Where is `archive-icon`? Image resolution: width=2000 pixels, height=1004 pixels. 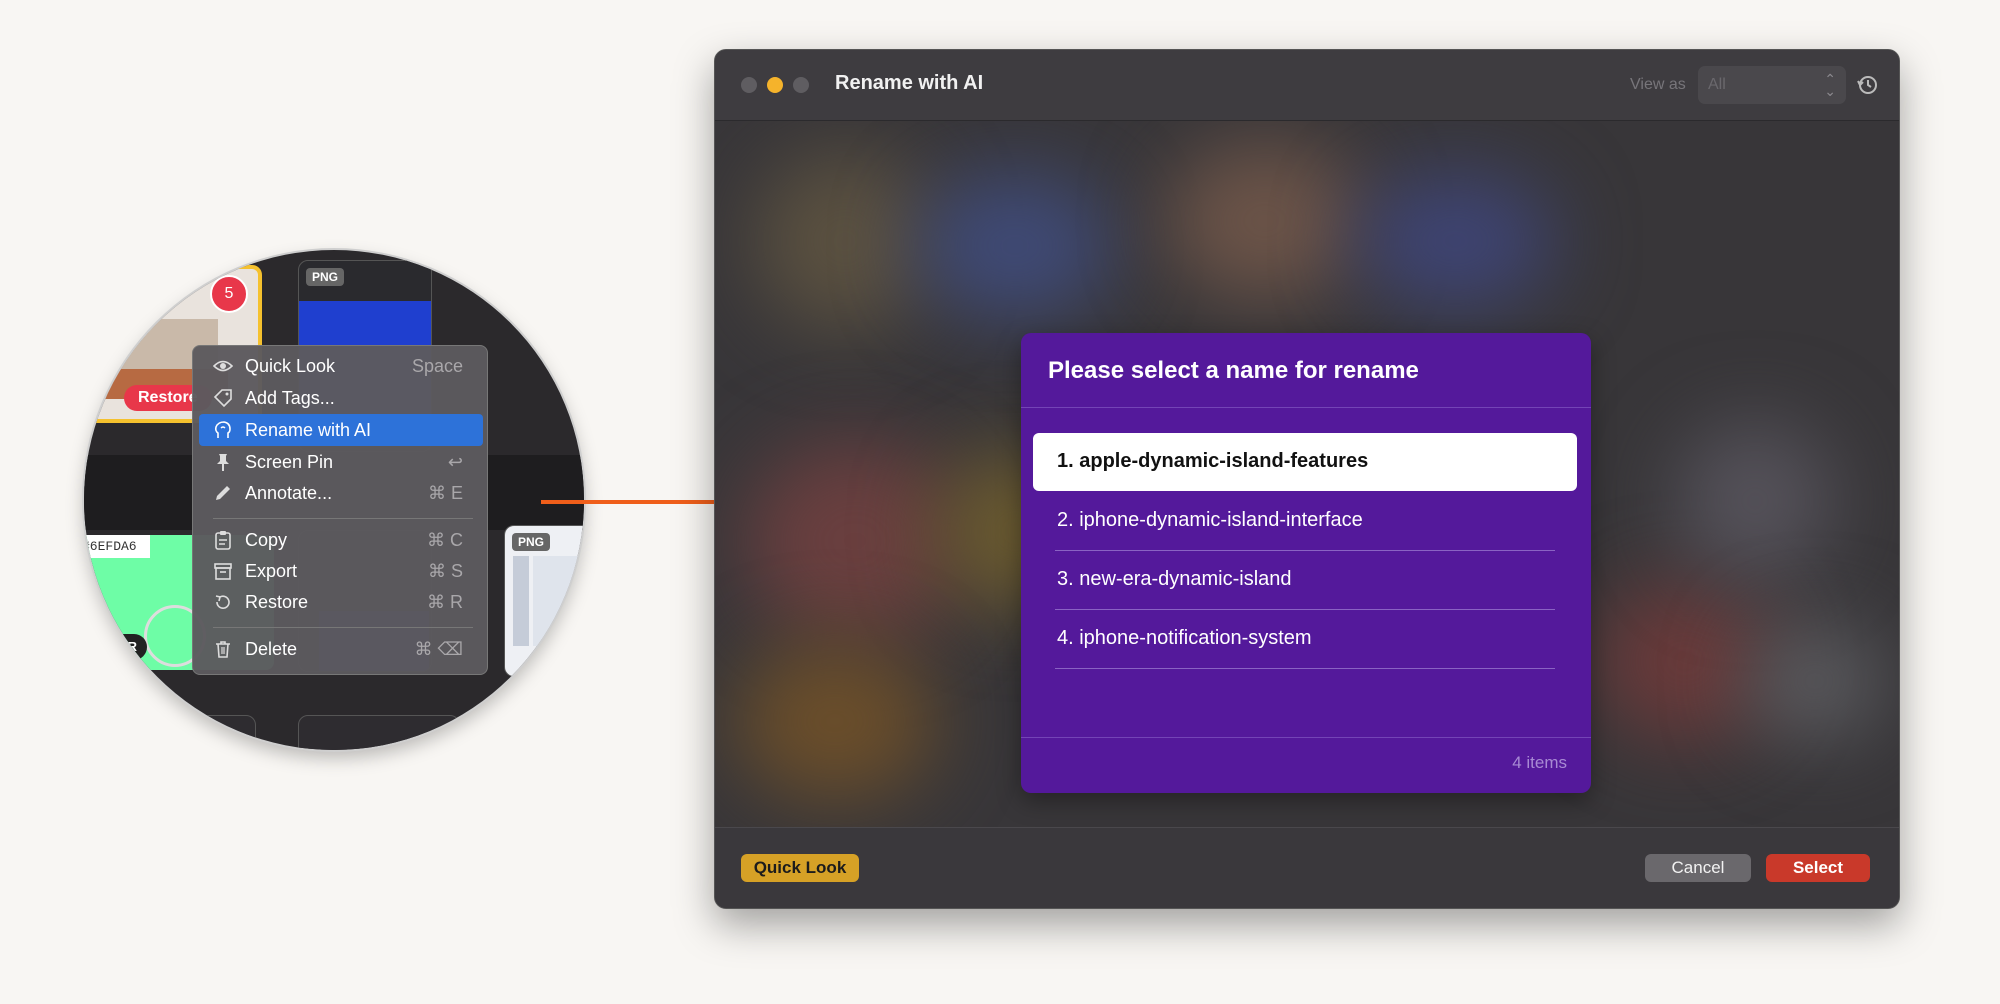 archive-icon is located at coordinates (223, 571).